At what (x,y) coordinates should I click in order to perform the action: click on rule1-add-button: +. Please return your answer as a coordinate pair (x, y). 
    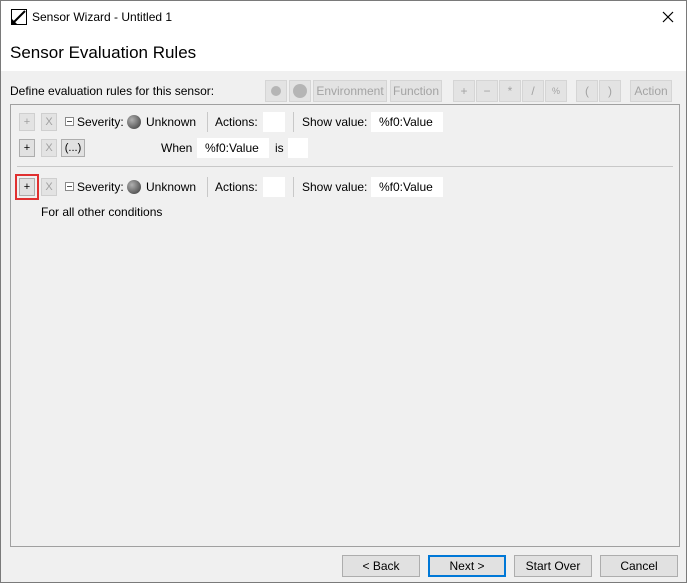
    Looking at the image, I should click on (27, 122).